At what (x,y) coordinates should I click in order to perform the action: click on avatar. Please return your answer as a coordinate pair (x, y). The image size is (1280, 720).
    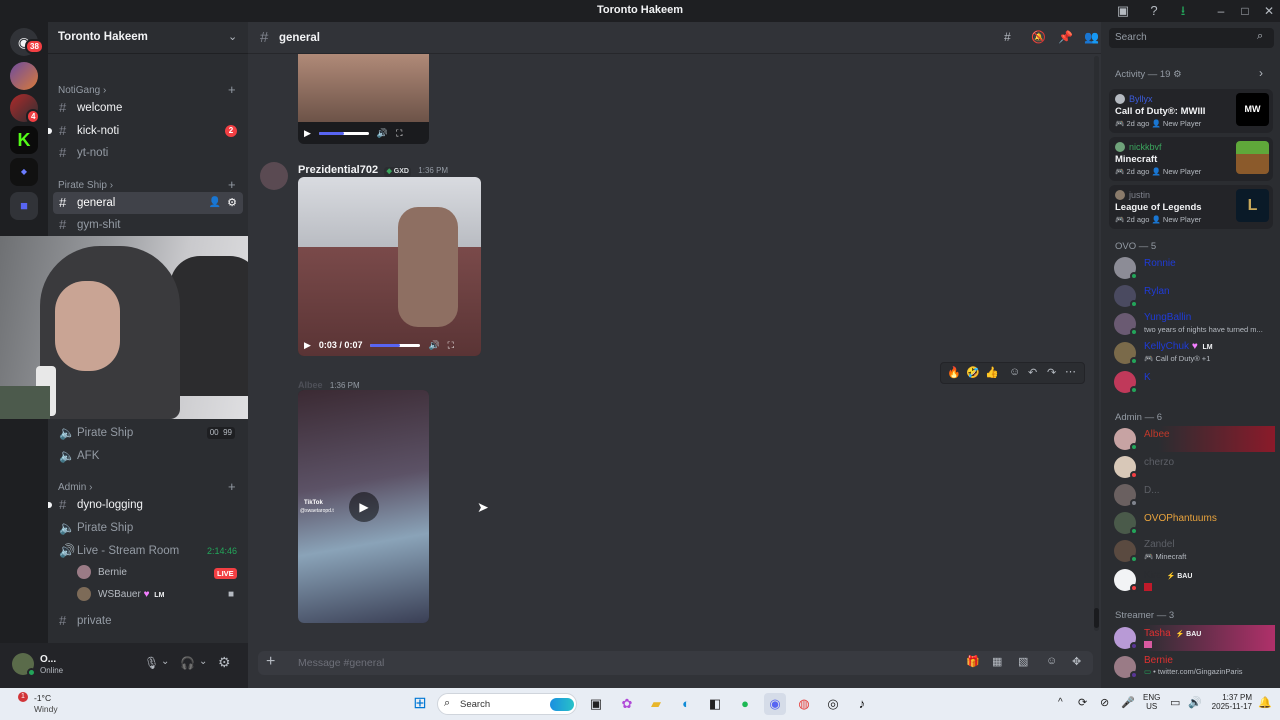
    Looking at the image, I should click on (274, 176).